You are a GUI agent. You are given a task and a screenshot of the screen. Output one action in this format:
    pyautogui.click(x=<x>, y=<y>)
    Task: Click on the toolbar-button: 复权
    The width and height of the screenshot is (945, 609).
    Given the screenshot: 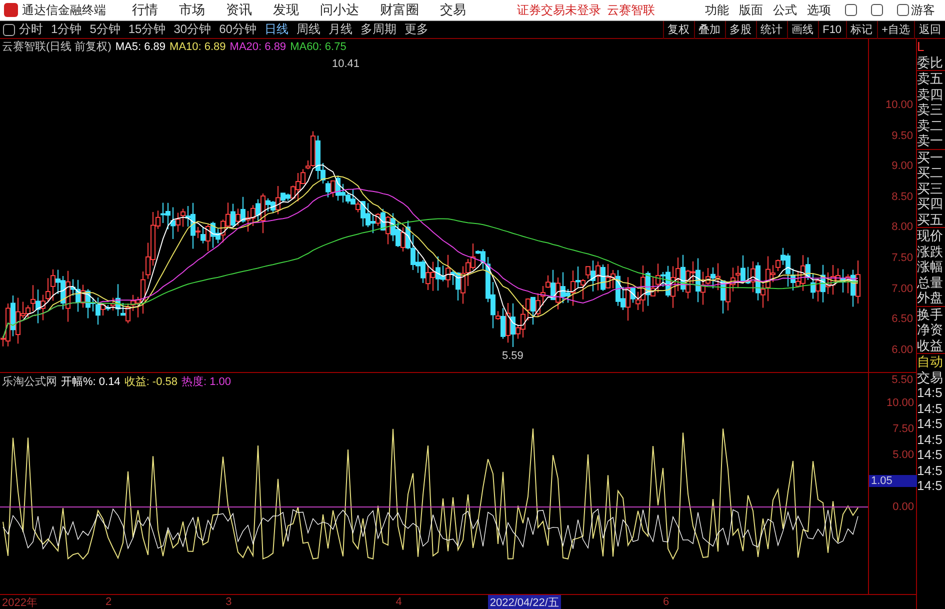 What is the action you would take?
    pyautogui.click(x=678, y=29)
    